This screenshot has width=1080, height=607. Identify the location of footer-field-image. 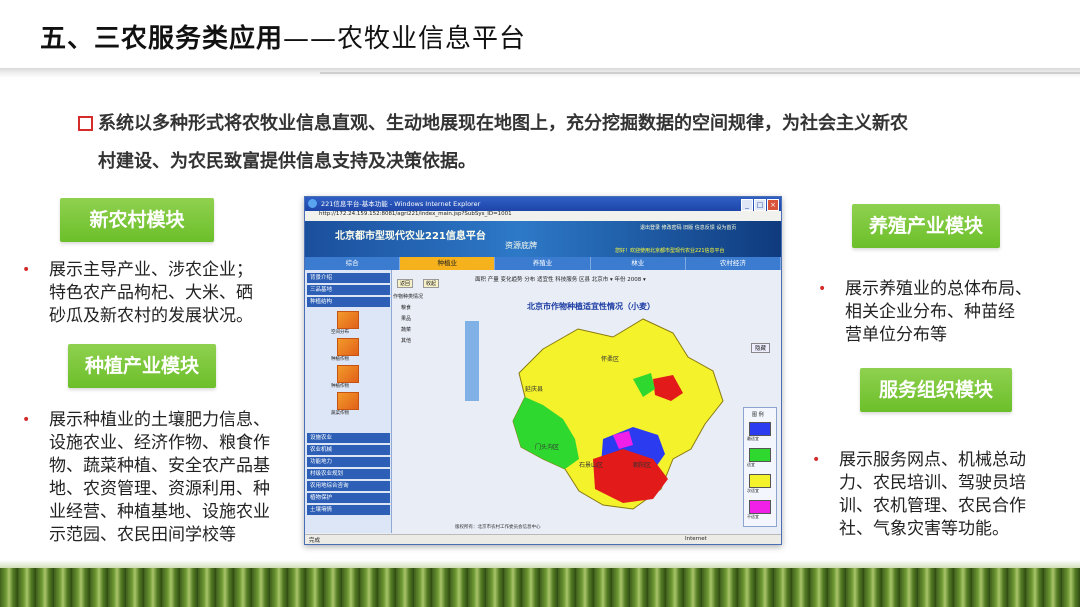
(540, 587).